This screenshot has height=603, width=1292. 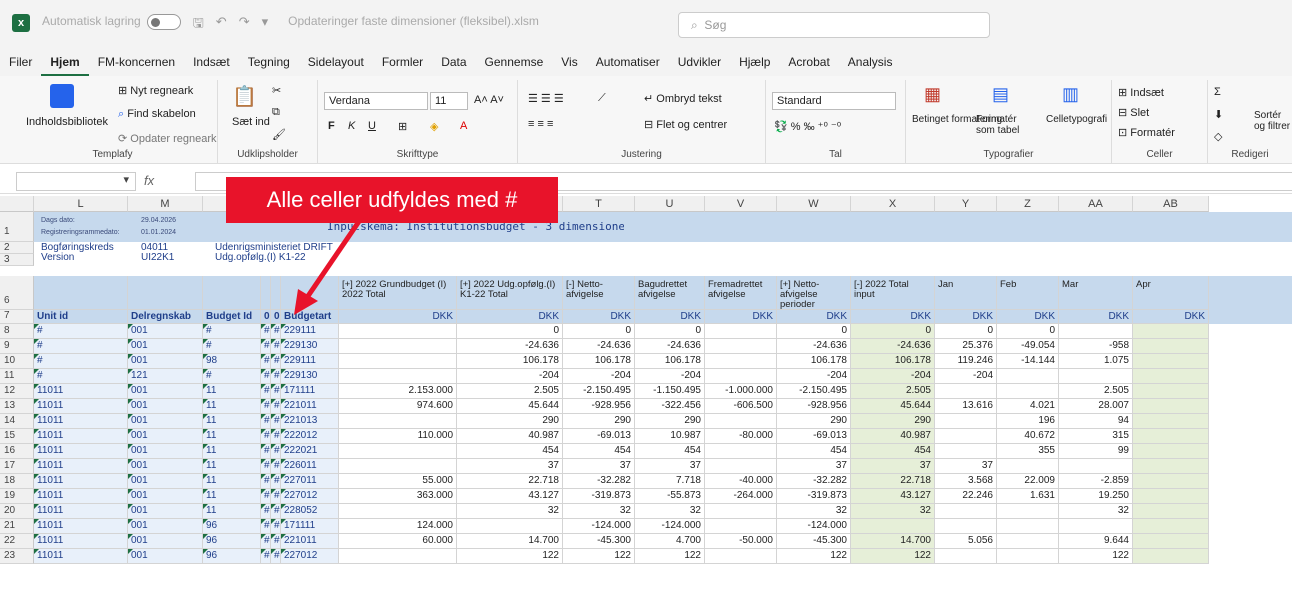 What do you see at coordinates (510, 511) in the screenshot?
I see `table-cell: 32` at bounding box center [510, 511].